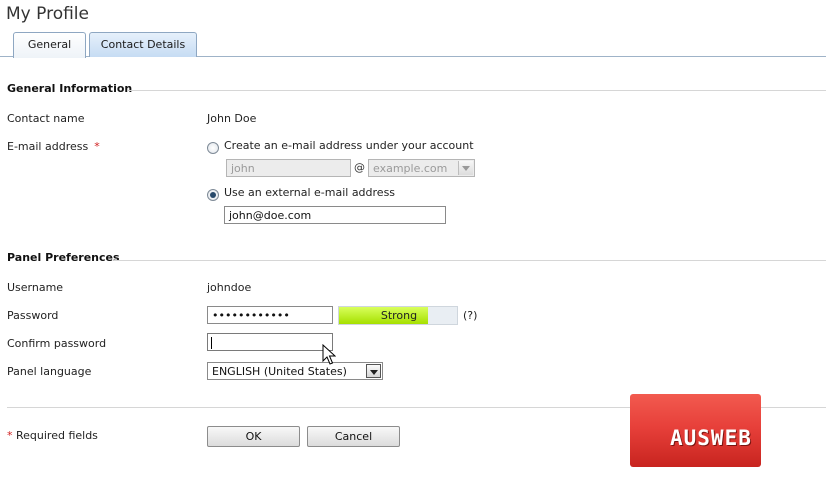 Image resolution: width=840 pixels, height=480 pixels. Describe the element at coordinates (270, 342) in the screenshot. I see `confirm-password-input` at that location.